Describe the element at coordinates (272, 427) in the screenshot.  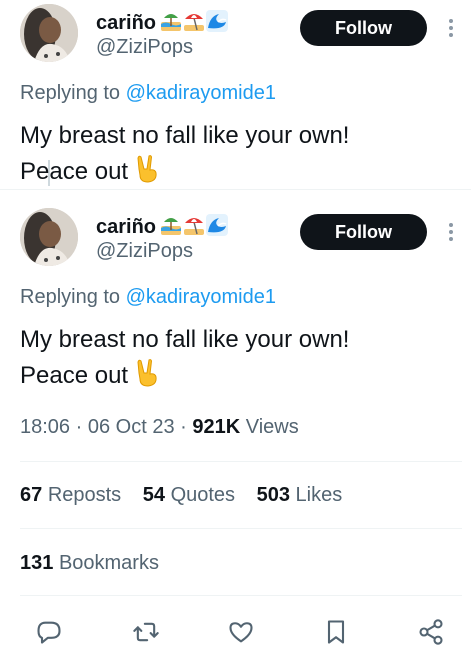
I see `views-label: Views` at that location.